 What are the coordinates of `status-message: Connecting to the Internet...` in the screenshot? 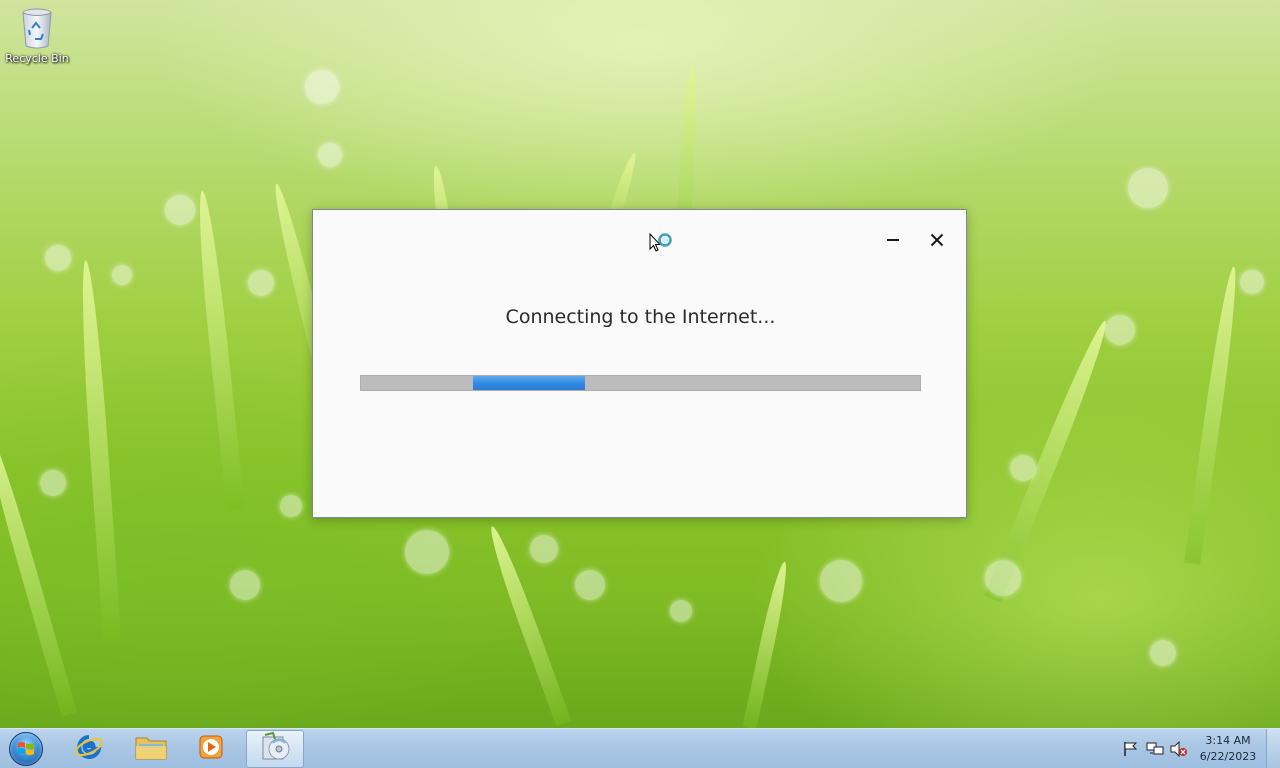 It's located at (640, 317).